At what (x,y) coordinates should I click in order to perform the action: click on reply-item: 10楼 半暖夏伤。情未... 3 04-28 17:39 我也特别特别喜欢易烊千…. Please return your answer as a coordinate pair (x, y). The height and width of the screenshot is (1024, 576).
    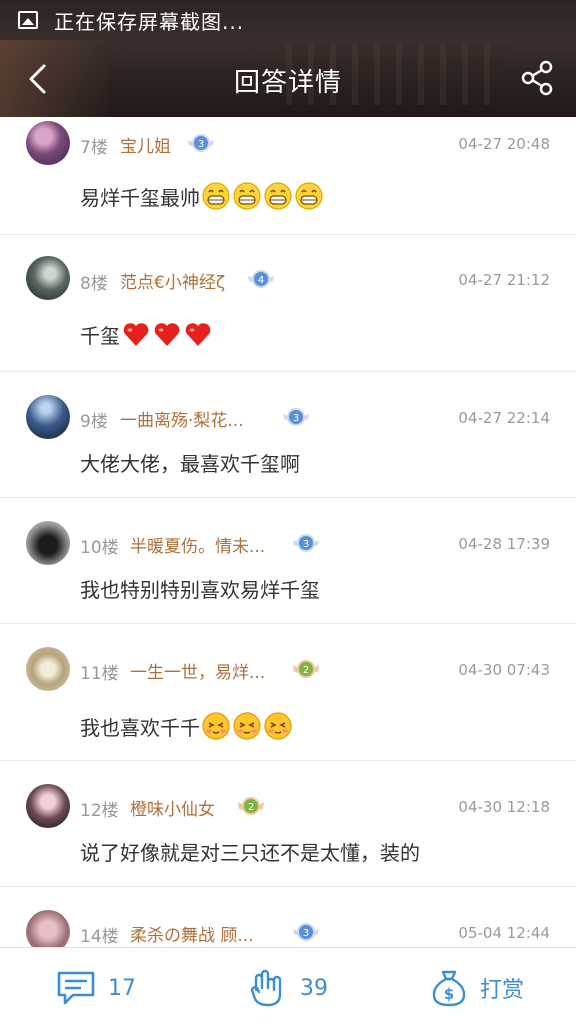
    Looking at the image, I should click on (288, 561).